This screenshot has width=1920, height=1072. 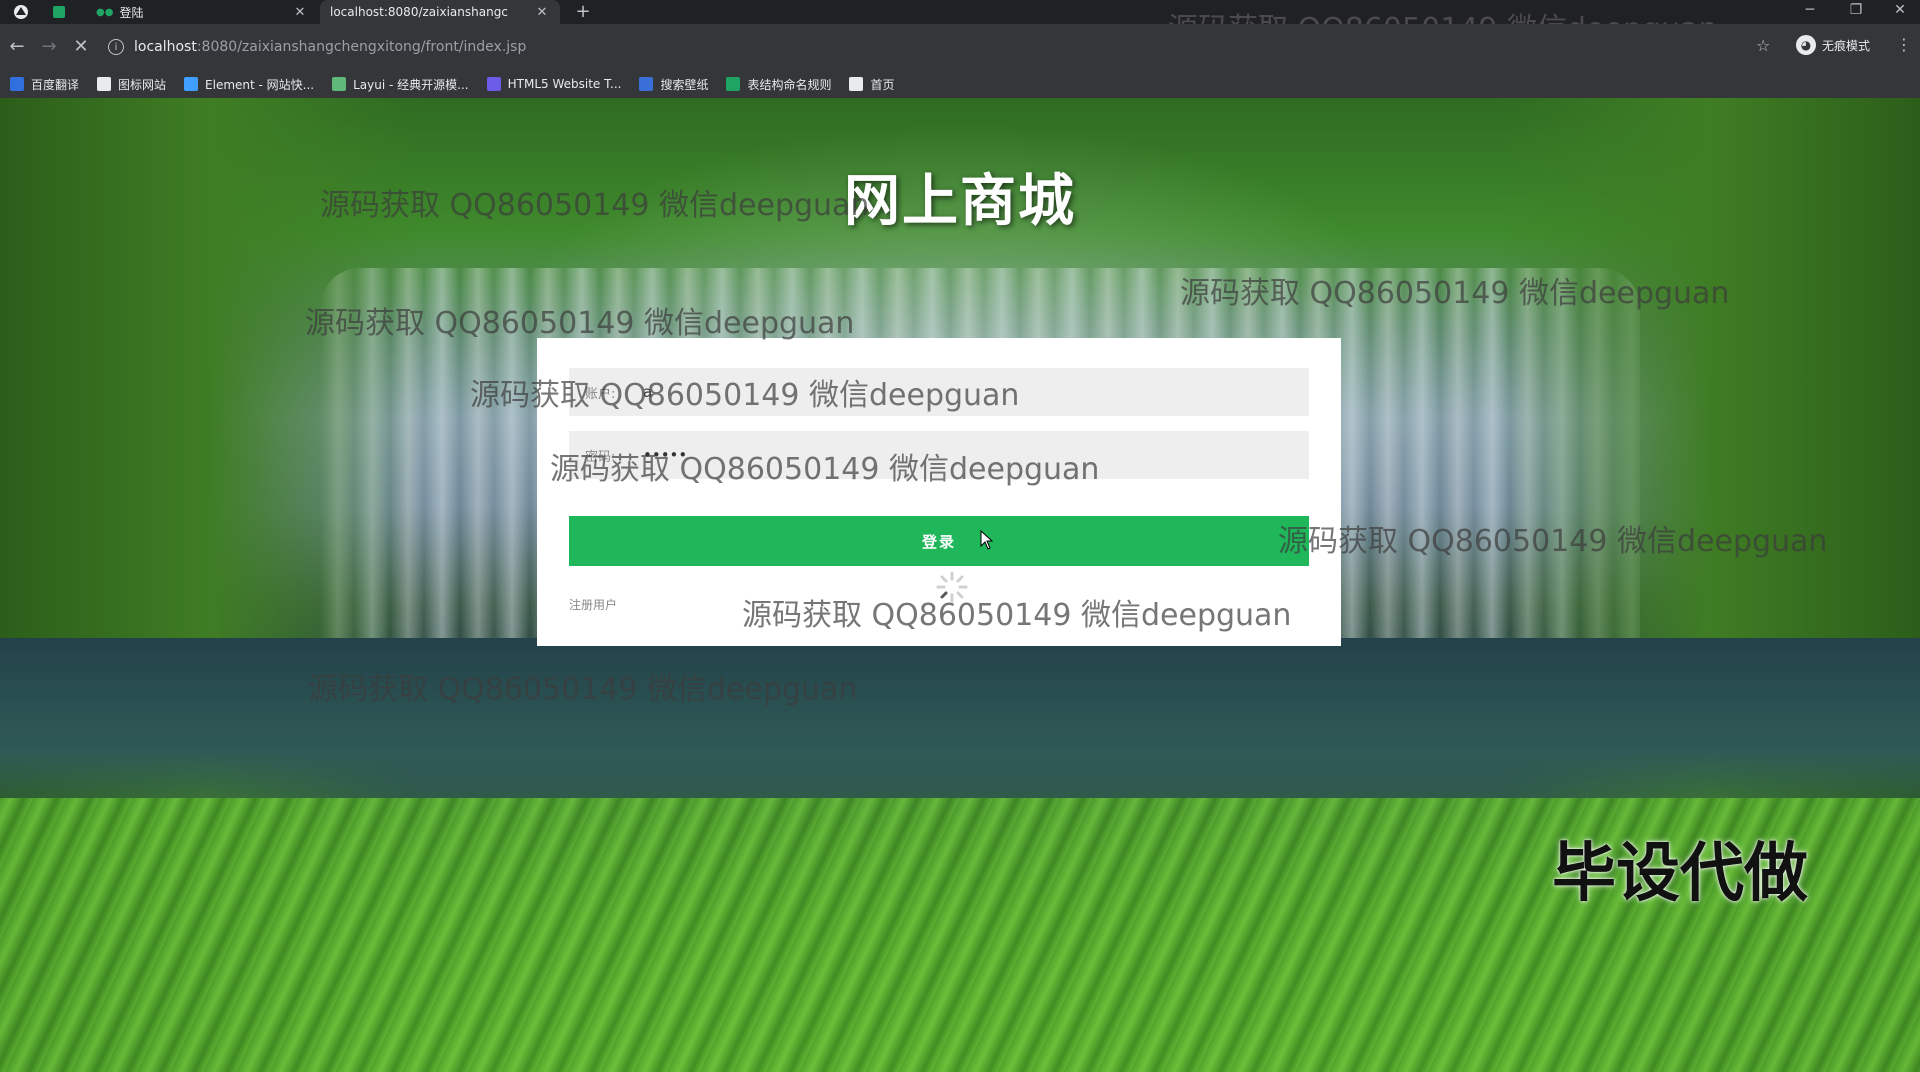 What do you see at coordinates (131, 12) in the screenshot?
I see `tab-label: 登陆` at bounding box center [131, 12].